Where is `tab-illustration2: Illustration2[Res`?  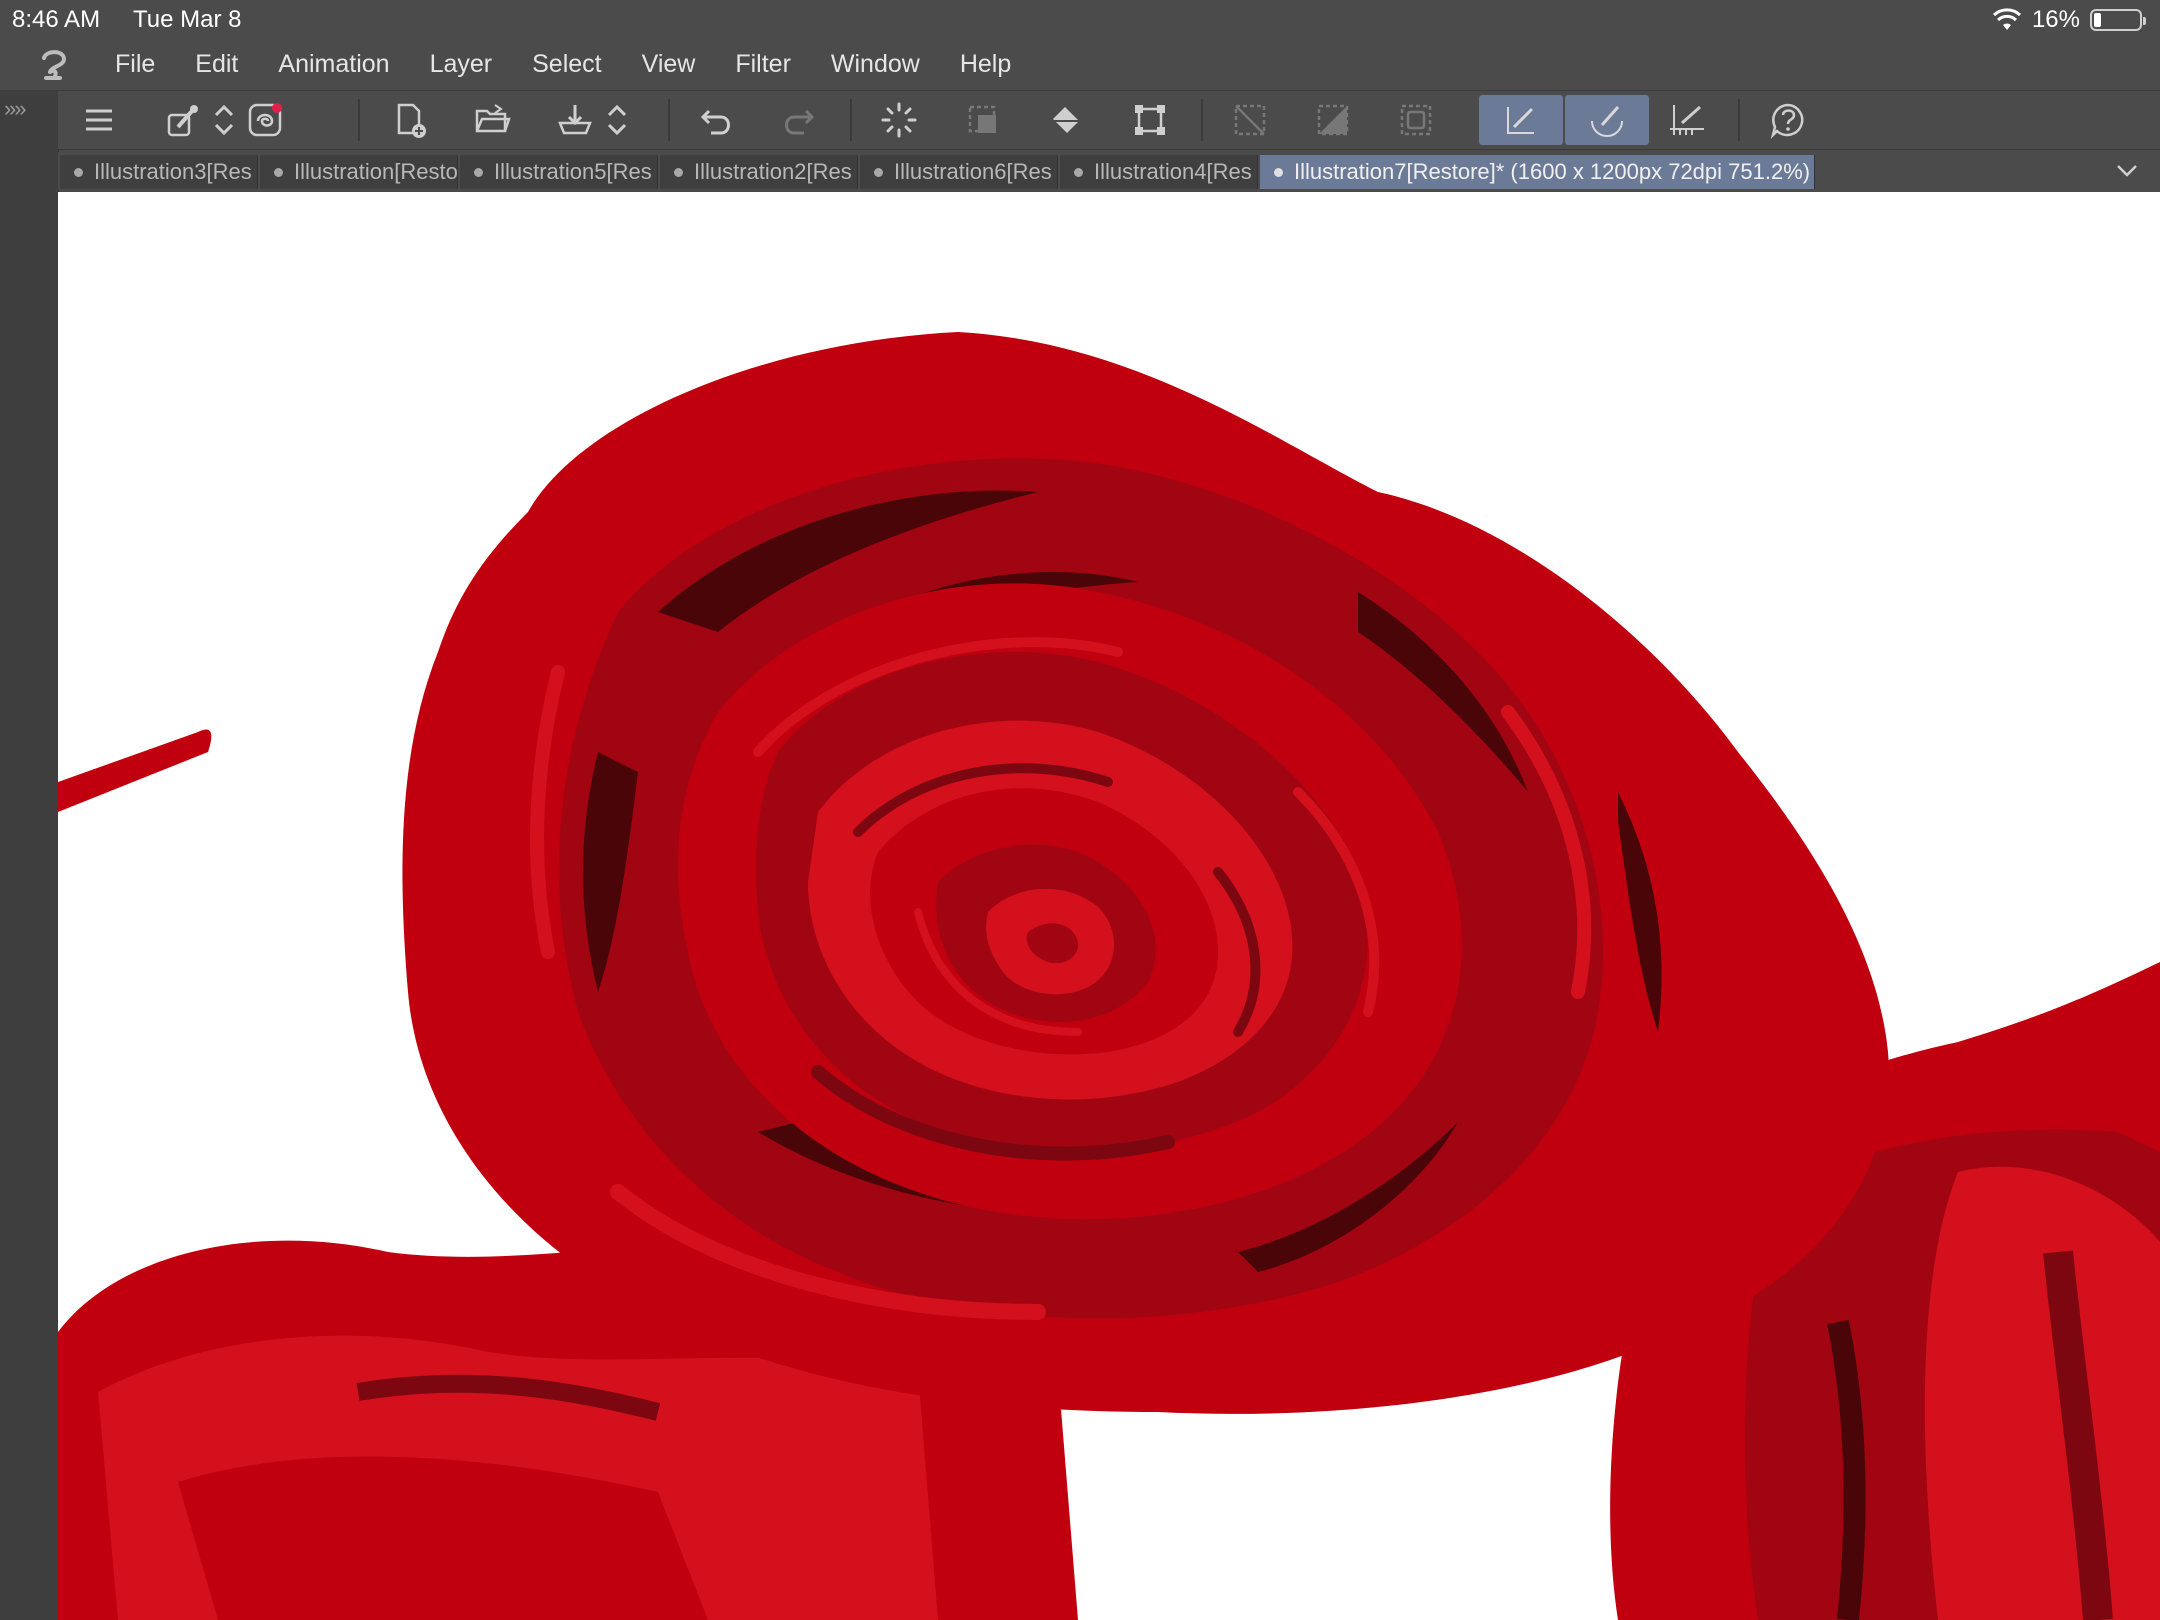 tab-illustration2: Illustration2[Res is located at coordinates (759, 172).